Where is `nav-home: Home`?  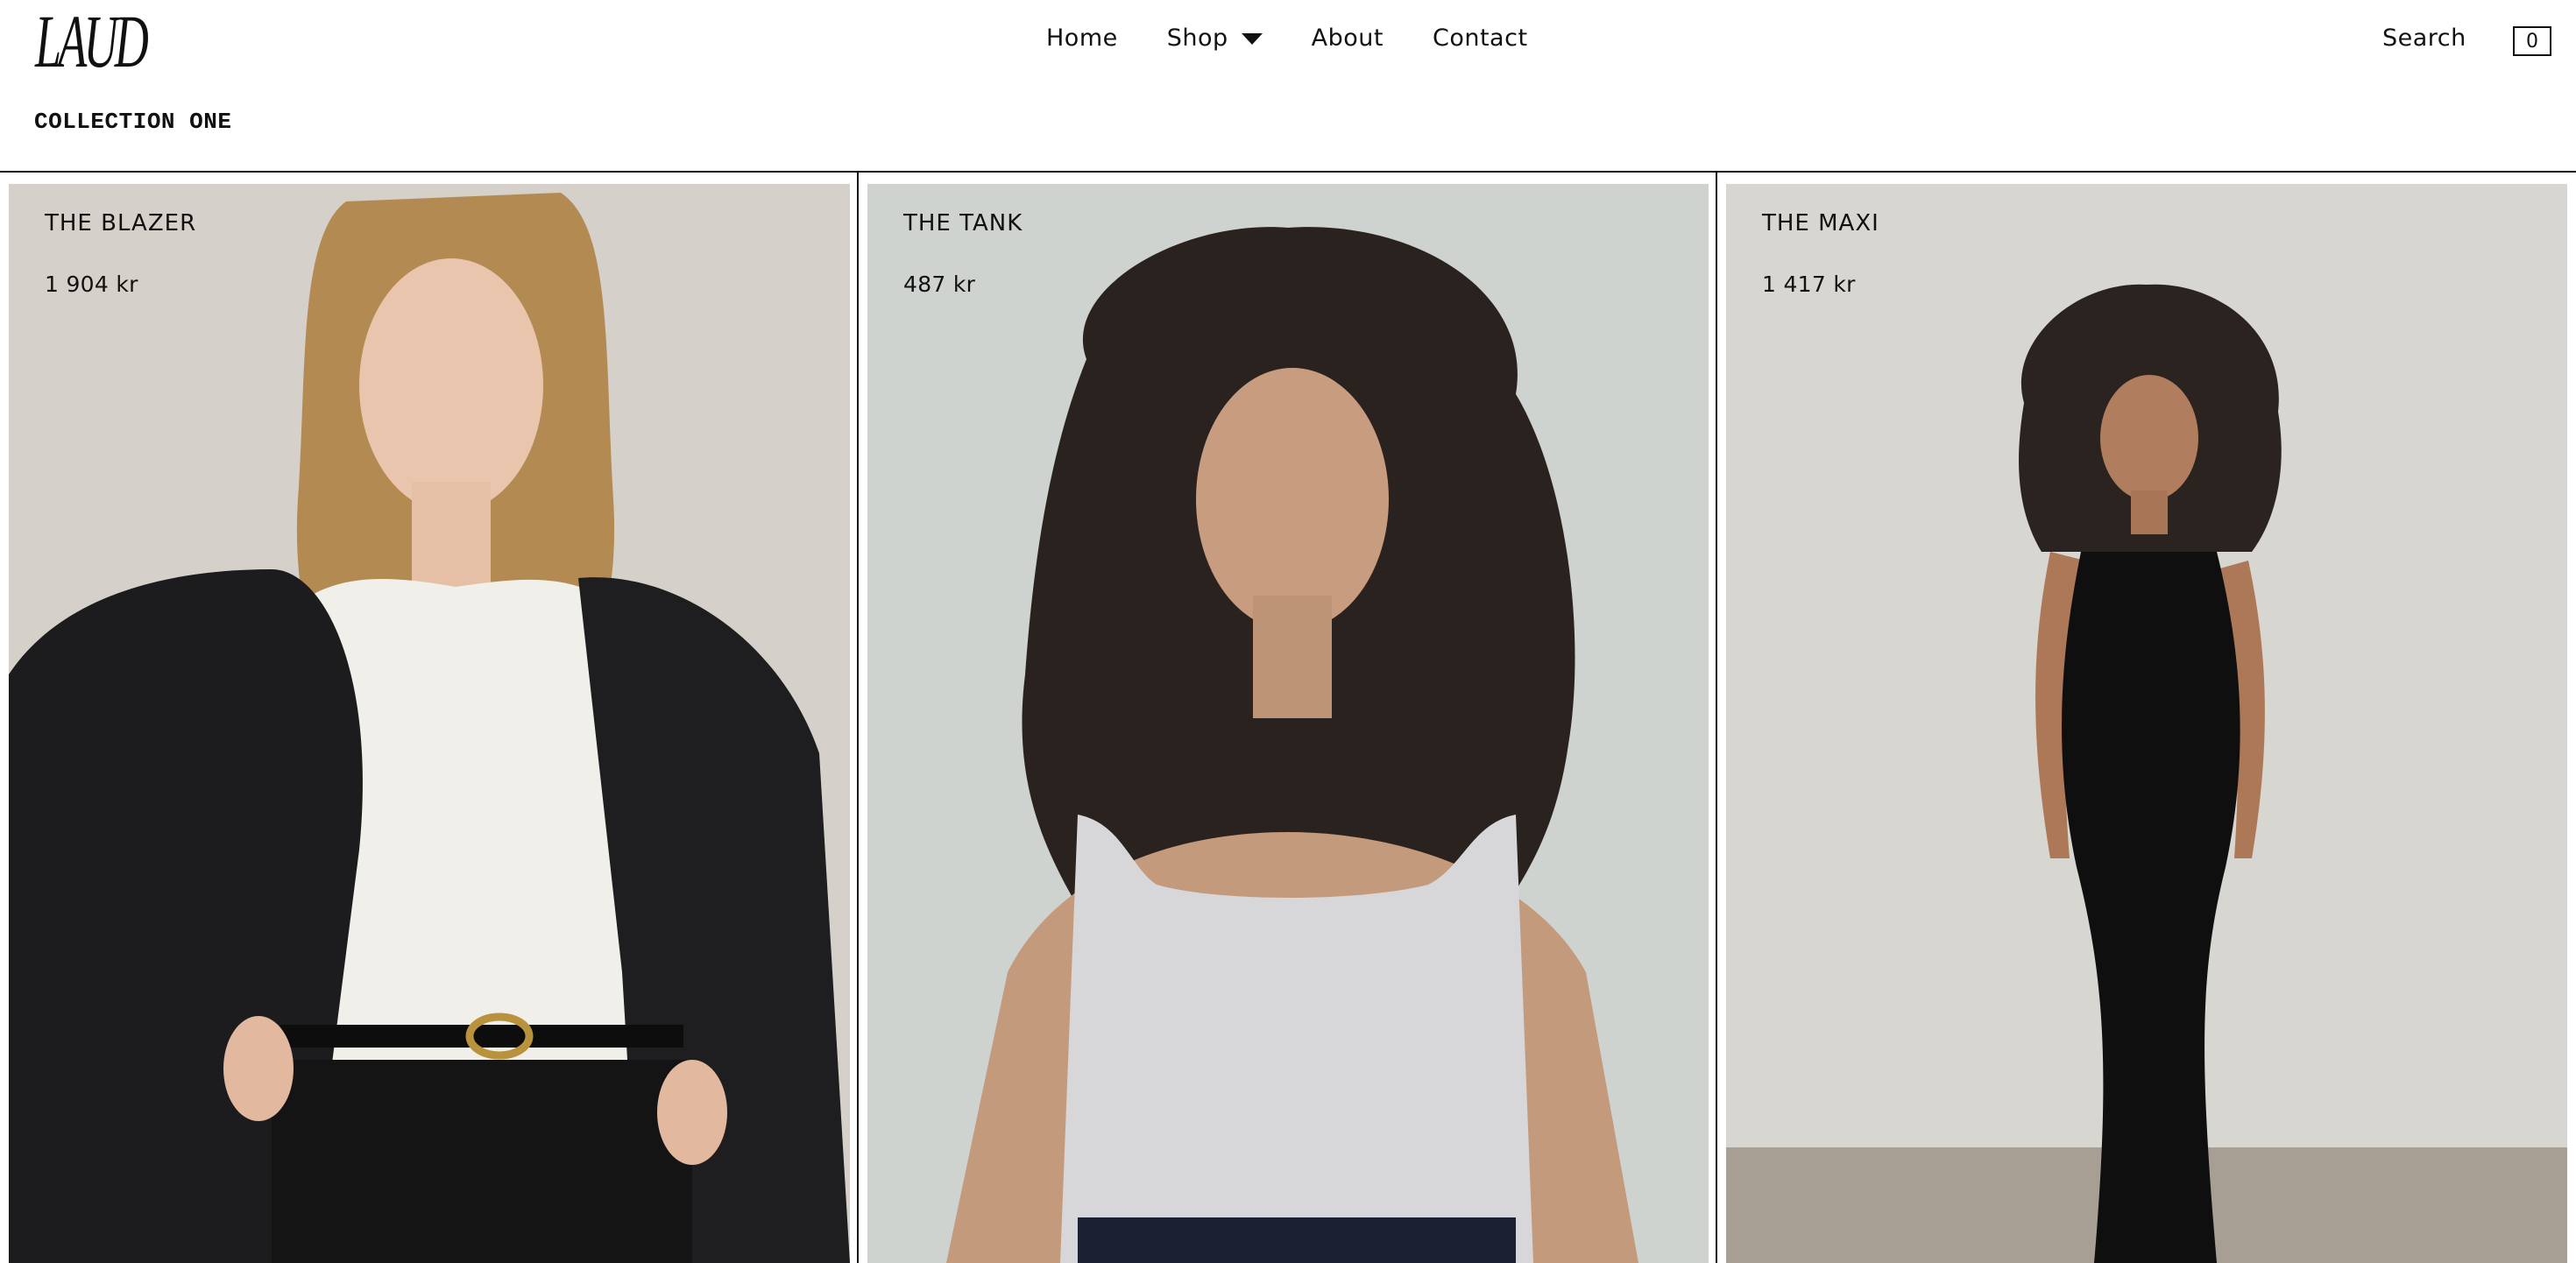
nav-home: Home is located at coordinates (1082, 39).